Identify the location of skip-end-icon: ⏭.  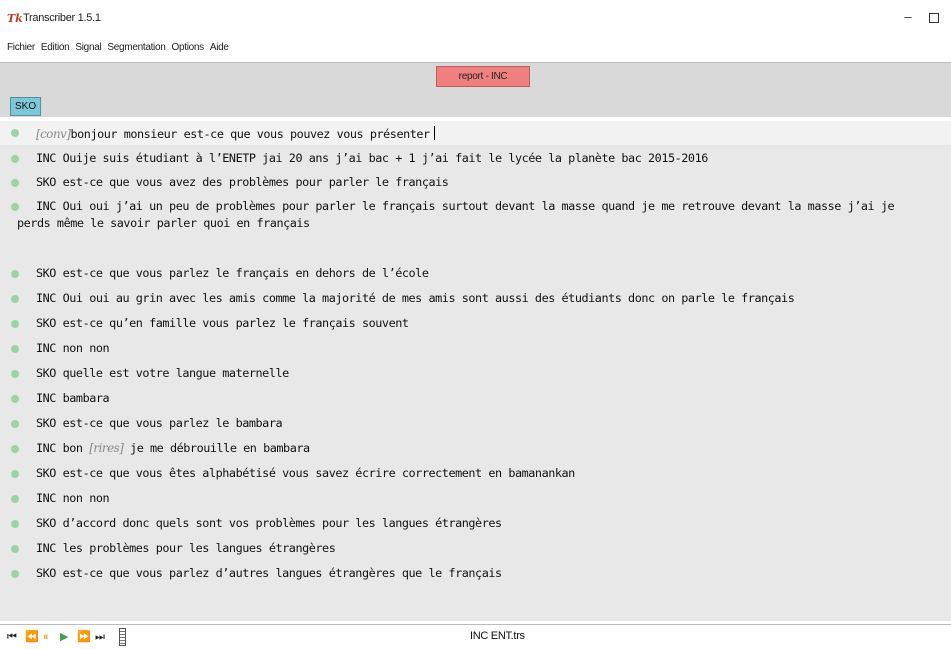
(100, 637).